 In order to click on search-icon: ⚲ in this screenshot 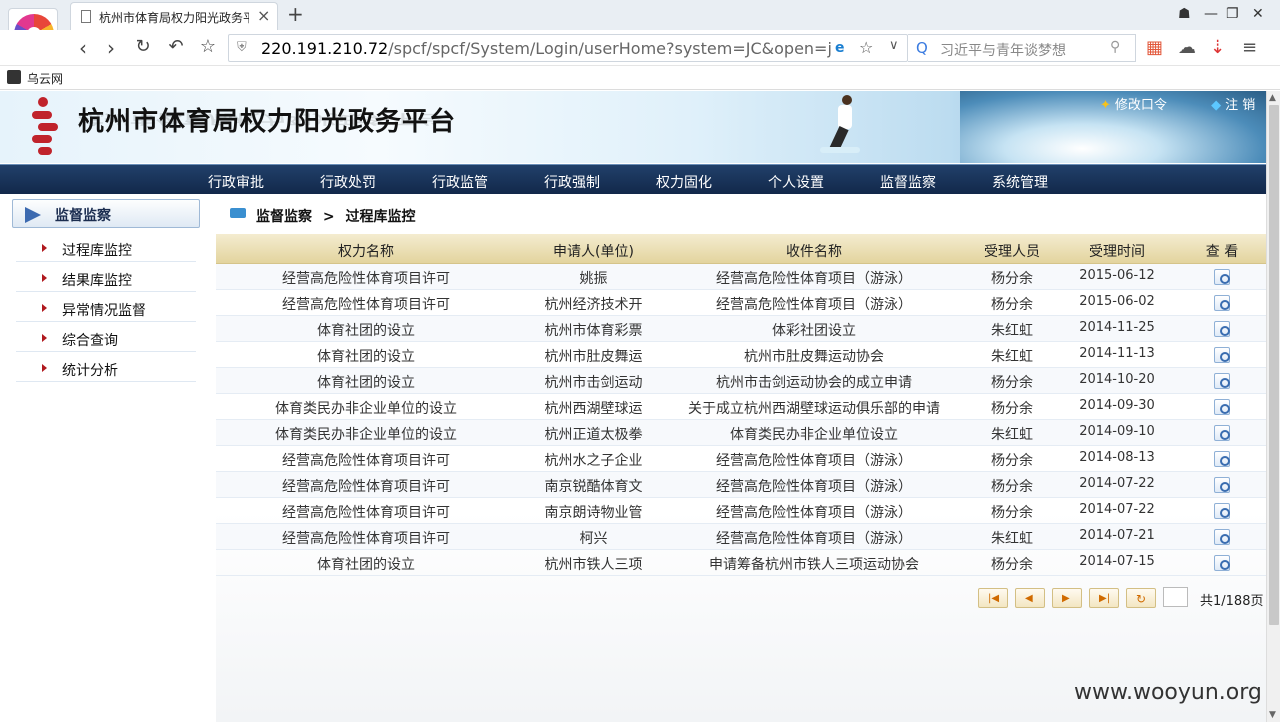, I will do `click(1115, 47)`.